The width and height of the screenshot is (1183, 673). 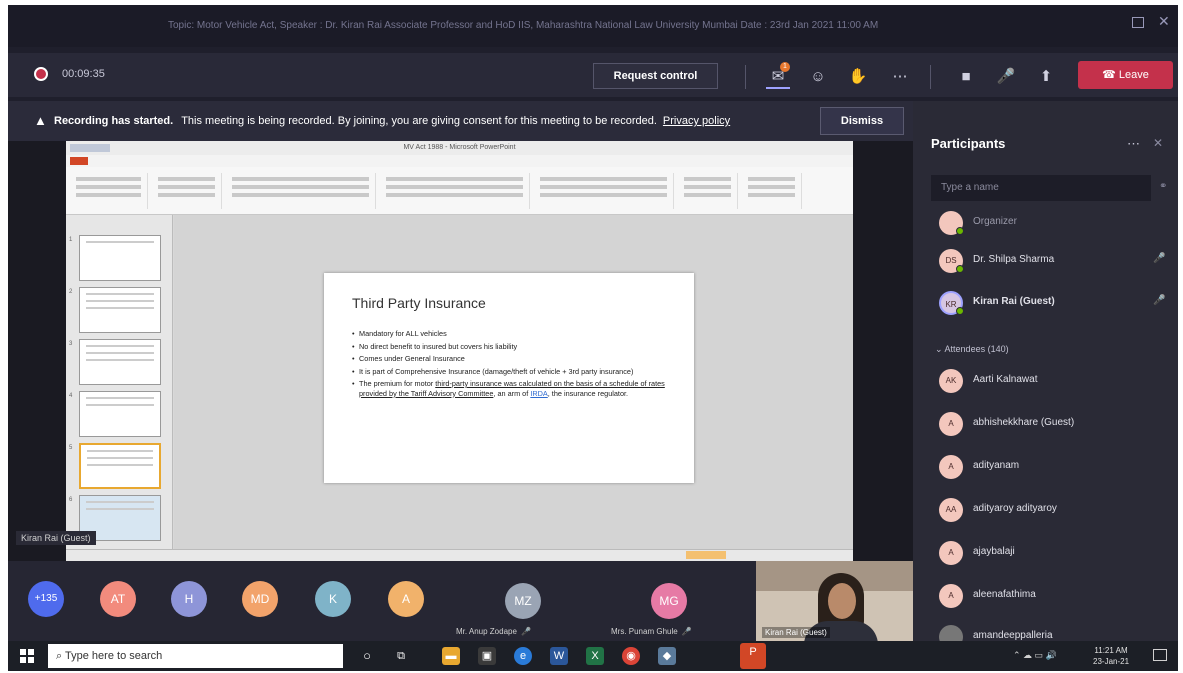 I want to click on chrome-icon: ◉, so click(x=631, y=656).